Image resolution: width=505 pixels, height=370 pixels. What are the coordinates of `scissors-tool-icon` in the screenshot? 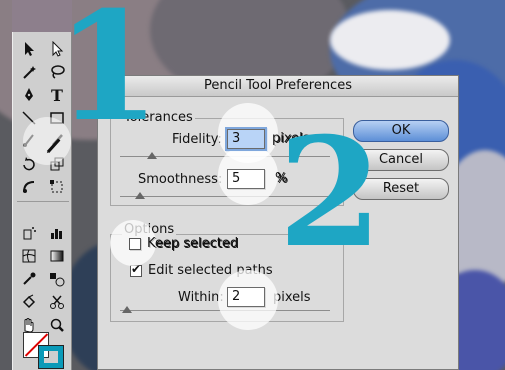 It's located at (57, 302).